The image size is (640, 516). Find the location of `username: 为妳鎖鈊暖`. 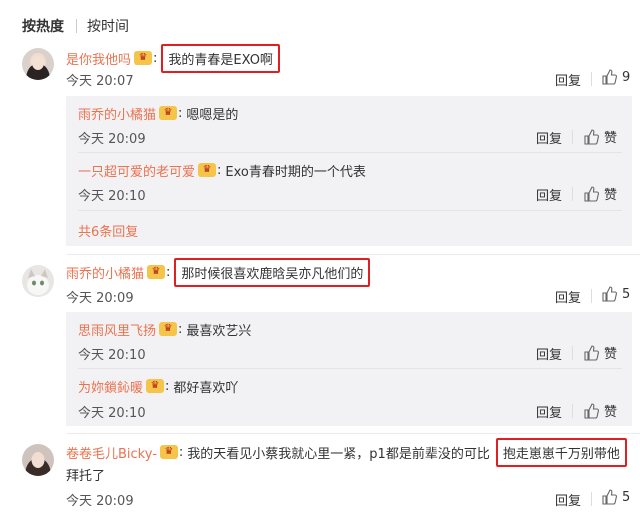

username: 为妳鎖鈊暖 is located at coordinates (110, 386).